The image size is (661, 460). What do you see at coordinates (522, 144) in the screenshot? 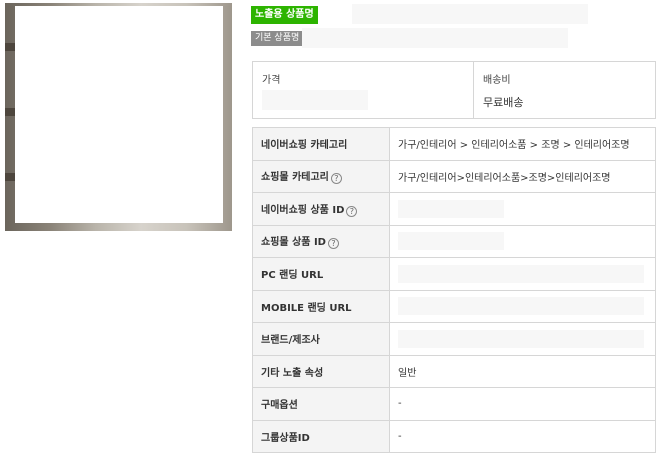
I see `row-value-naver-category: 가구/인테리어 > 인테리어소품 > 조명 > 인테리어조명` at bounding box center [522, 144].